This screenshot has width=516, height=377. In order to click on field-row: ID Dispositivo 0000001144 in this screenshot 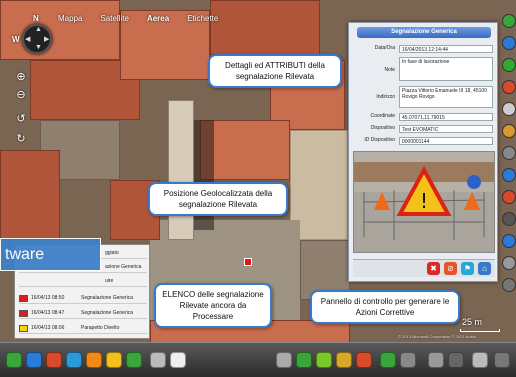, I will do `click(424, 141)`.